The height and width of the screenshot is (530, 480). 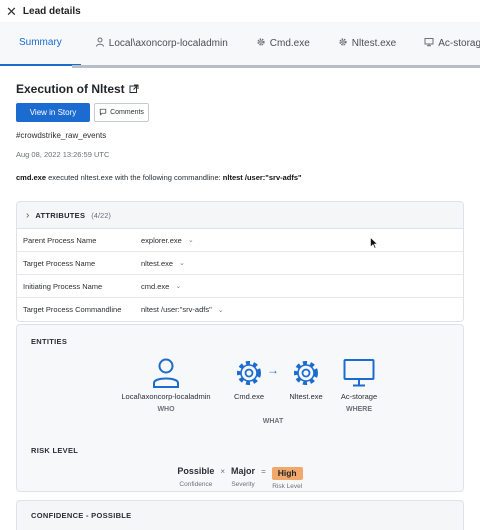 I want to click on tab-user: Local\axoncorp-localadmin, so click(x=161, y=44).